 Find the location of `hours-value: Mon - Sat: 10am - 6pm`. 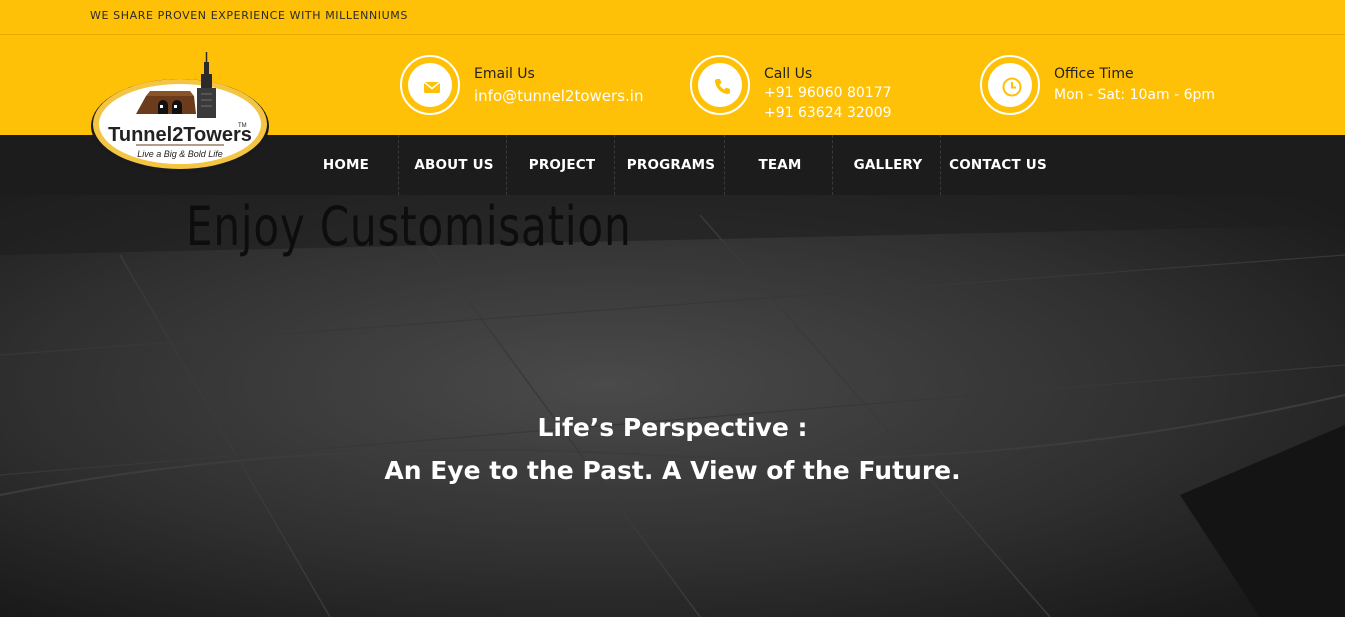

hours-value: Mon - Sat: 10am - 6pm is located at coordinates (1135, 95).